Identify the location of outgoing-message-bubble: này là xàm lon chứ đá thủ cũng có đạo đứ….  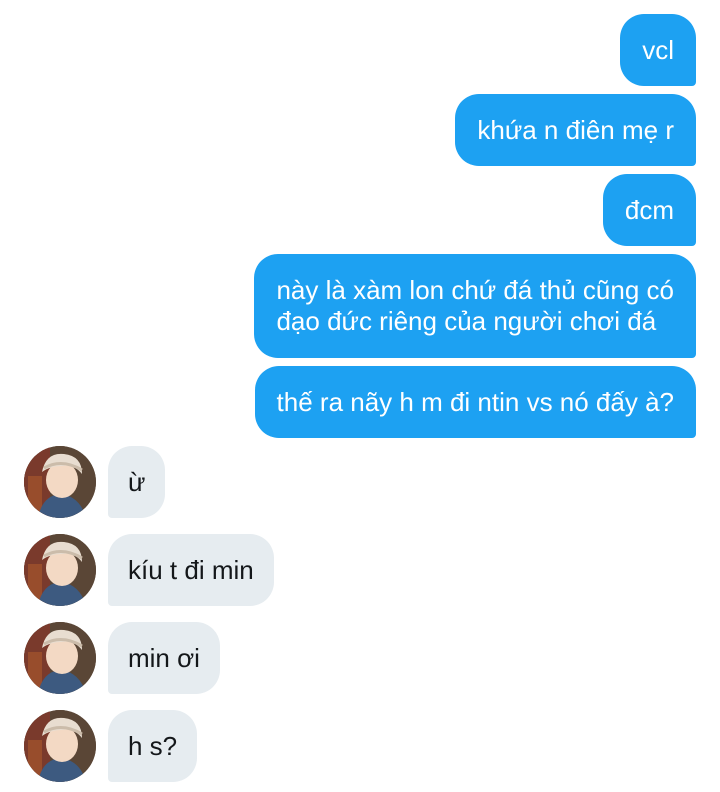
(475, 306).